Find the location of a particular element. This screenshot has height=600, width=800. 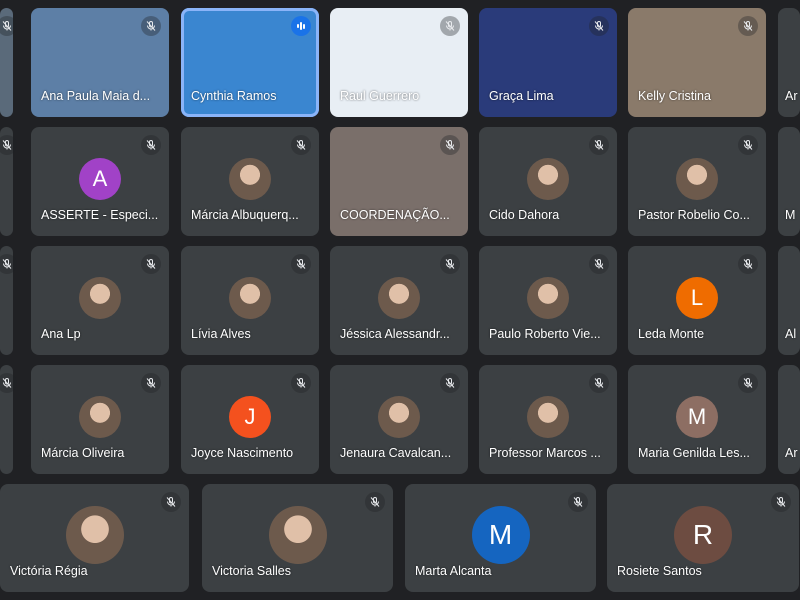

participant-name: Leda Monte is located at coordinates (671, 334).